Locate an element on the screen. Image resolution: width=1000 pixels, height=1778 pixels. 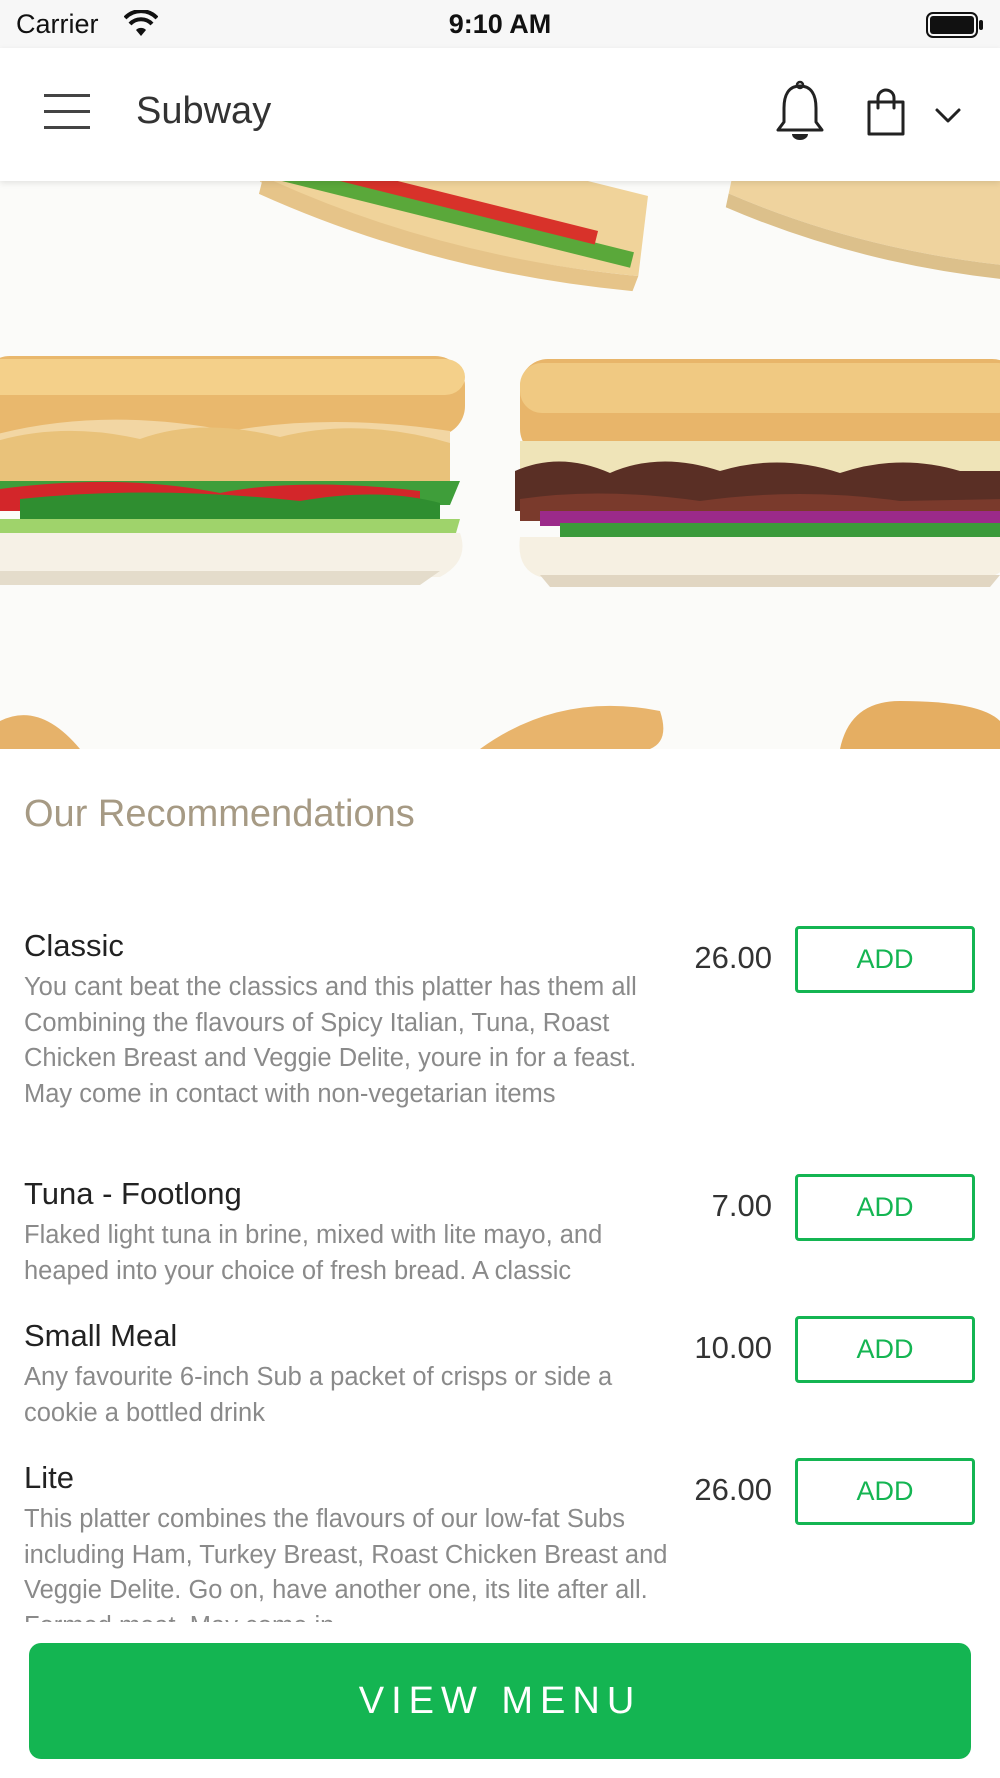
hamburger-menu-icon is located at coordinates (68, 114).